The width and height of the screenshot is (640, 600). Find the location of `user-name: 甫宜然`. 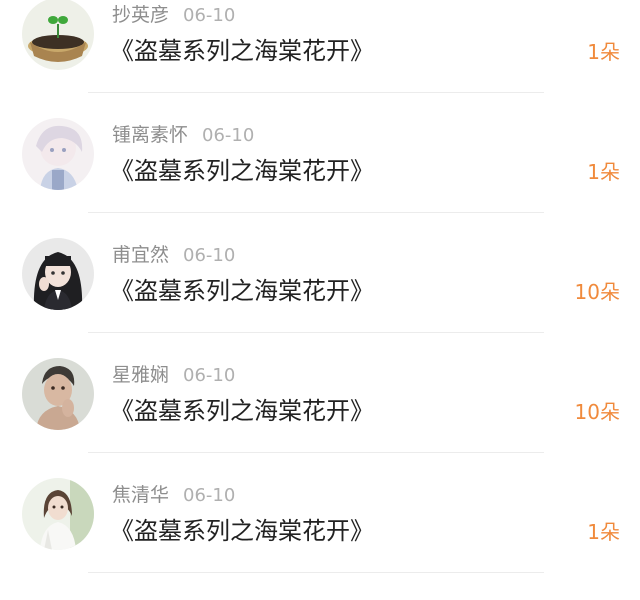

user-name: 甫宜然 is located at coordinates (140, 255).